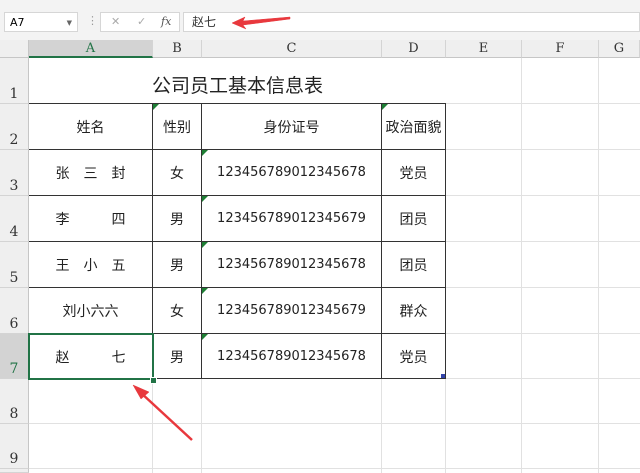 Image resolution: width=640 pixels, height=473 pixels. What do you see at coordinates (14, 265) in the screenshot?
I see `row-header-5: 5` at bounding box center [14, 265].